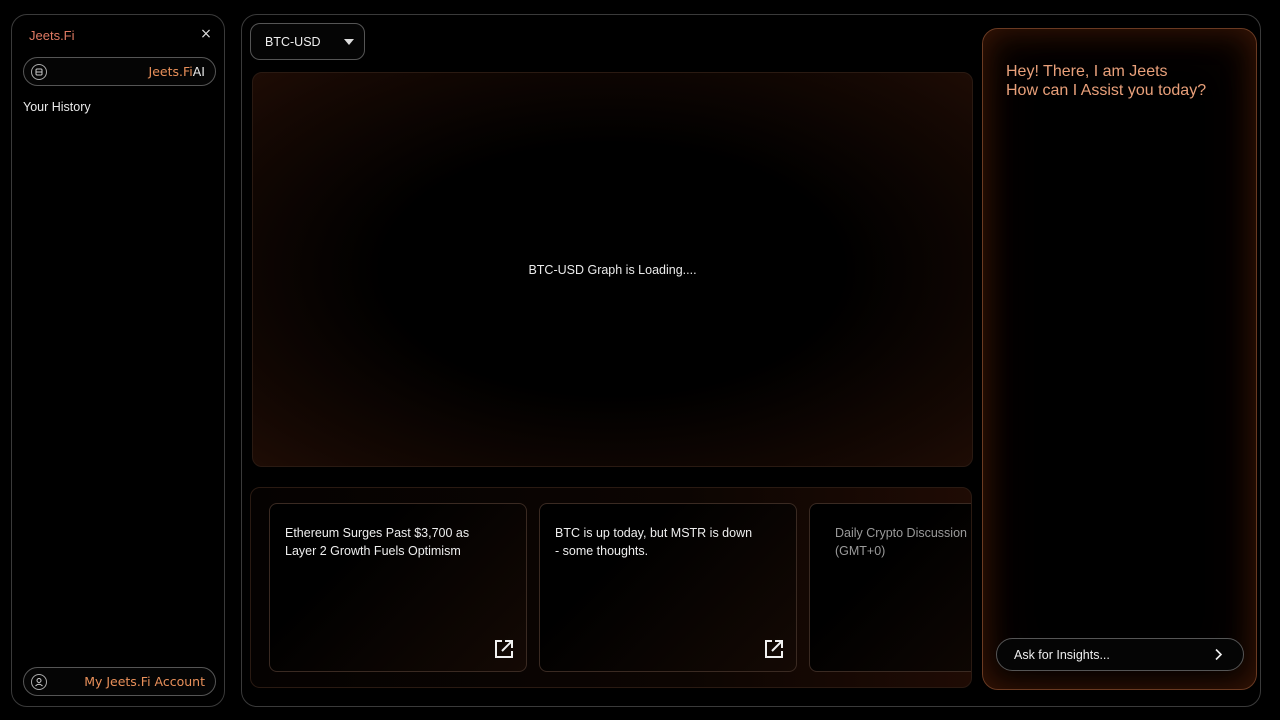 The height and width of the screenshot is (720, 1280). I want to click on my-account-button: My Jeets.Fi Account, so click(119, 681).